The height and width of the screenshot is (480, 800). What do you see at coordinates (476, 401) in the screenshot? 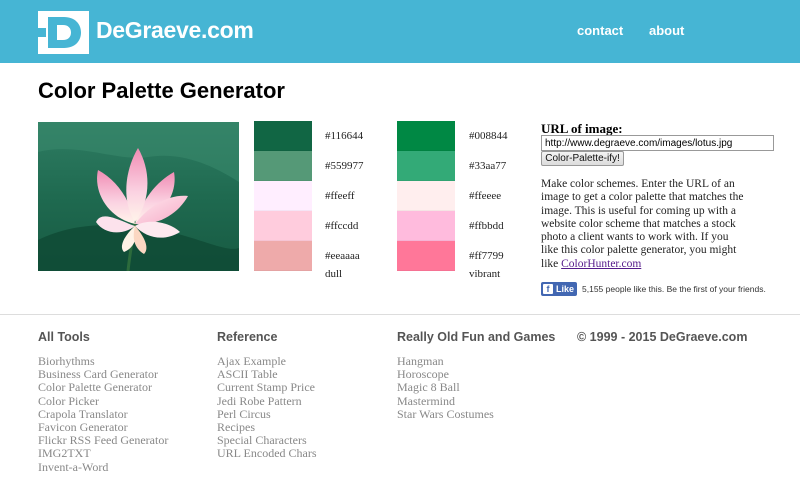
I see `footer-link: Mastermind` at bounding box center [476, 401].